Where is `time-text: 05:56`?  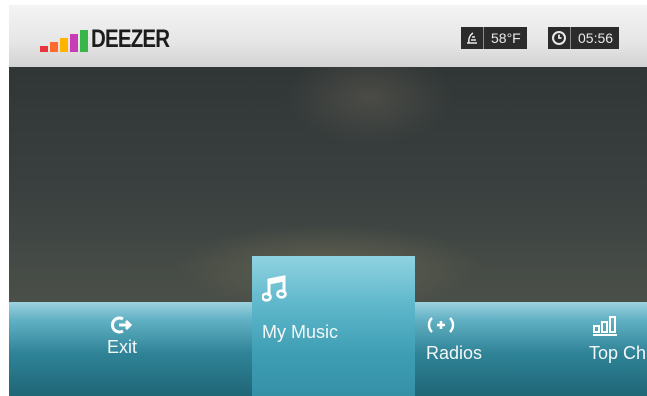
time-text: 05:56 is located at coordinates (596, 38).